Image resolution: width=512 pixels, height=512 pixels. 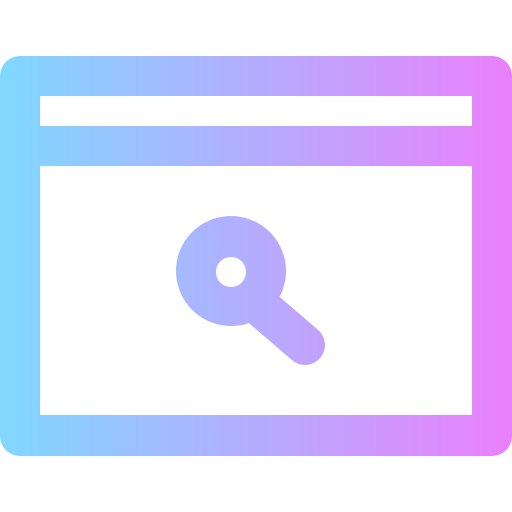 What do you see at coordinates (283, 326) in the screenshot?
I see `magnifier-handle` at bounding box center [283, 326].